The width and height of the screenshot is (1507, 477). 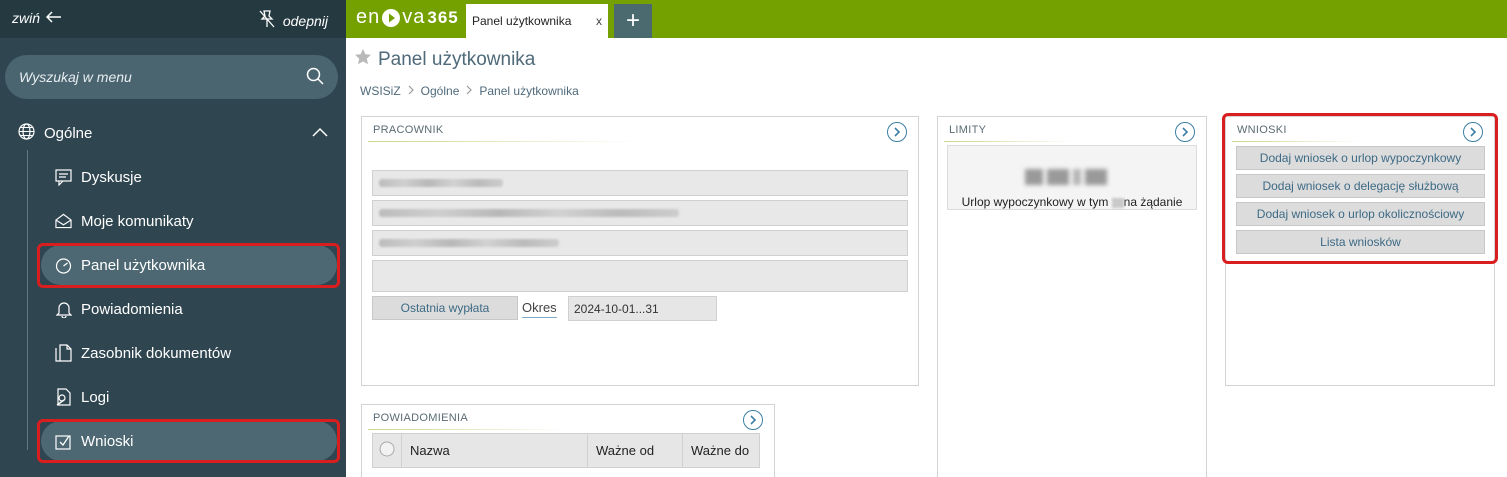 What do you see at coordinates (63, 397) in the screenshot?
I see `log-search-icon` at bounding box center [63, 397].